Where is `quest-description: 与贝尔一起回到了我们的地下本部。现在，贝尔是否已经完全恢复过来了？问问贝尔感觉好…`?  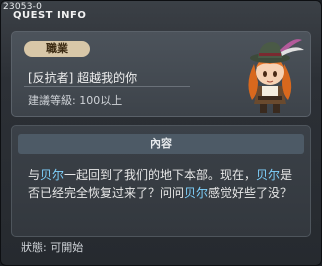 quest-description: 与贝尔一起回到了我们的地下本部。现在，贝尔是否已经完全恢复过来了？问问贝尔感觉好… is located at coordinates (163, 184).